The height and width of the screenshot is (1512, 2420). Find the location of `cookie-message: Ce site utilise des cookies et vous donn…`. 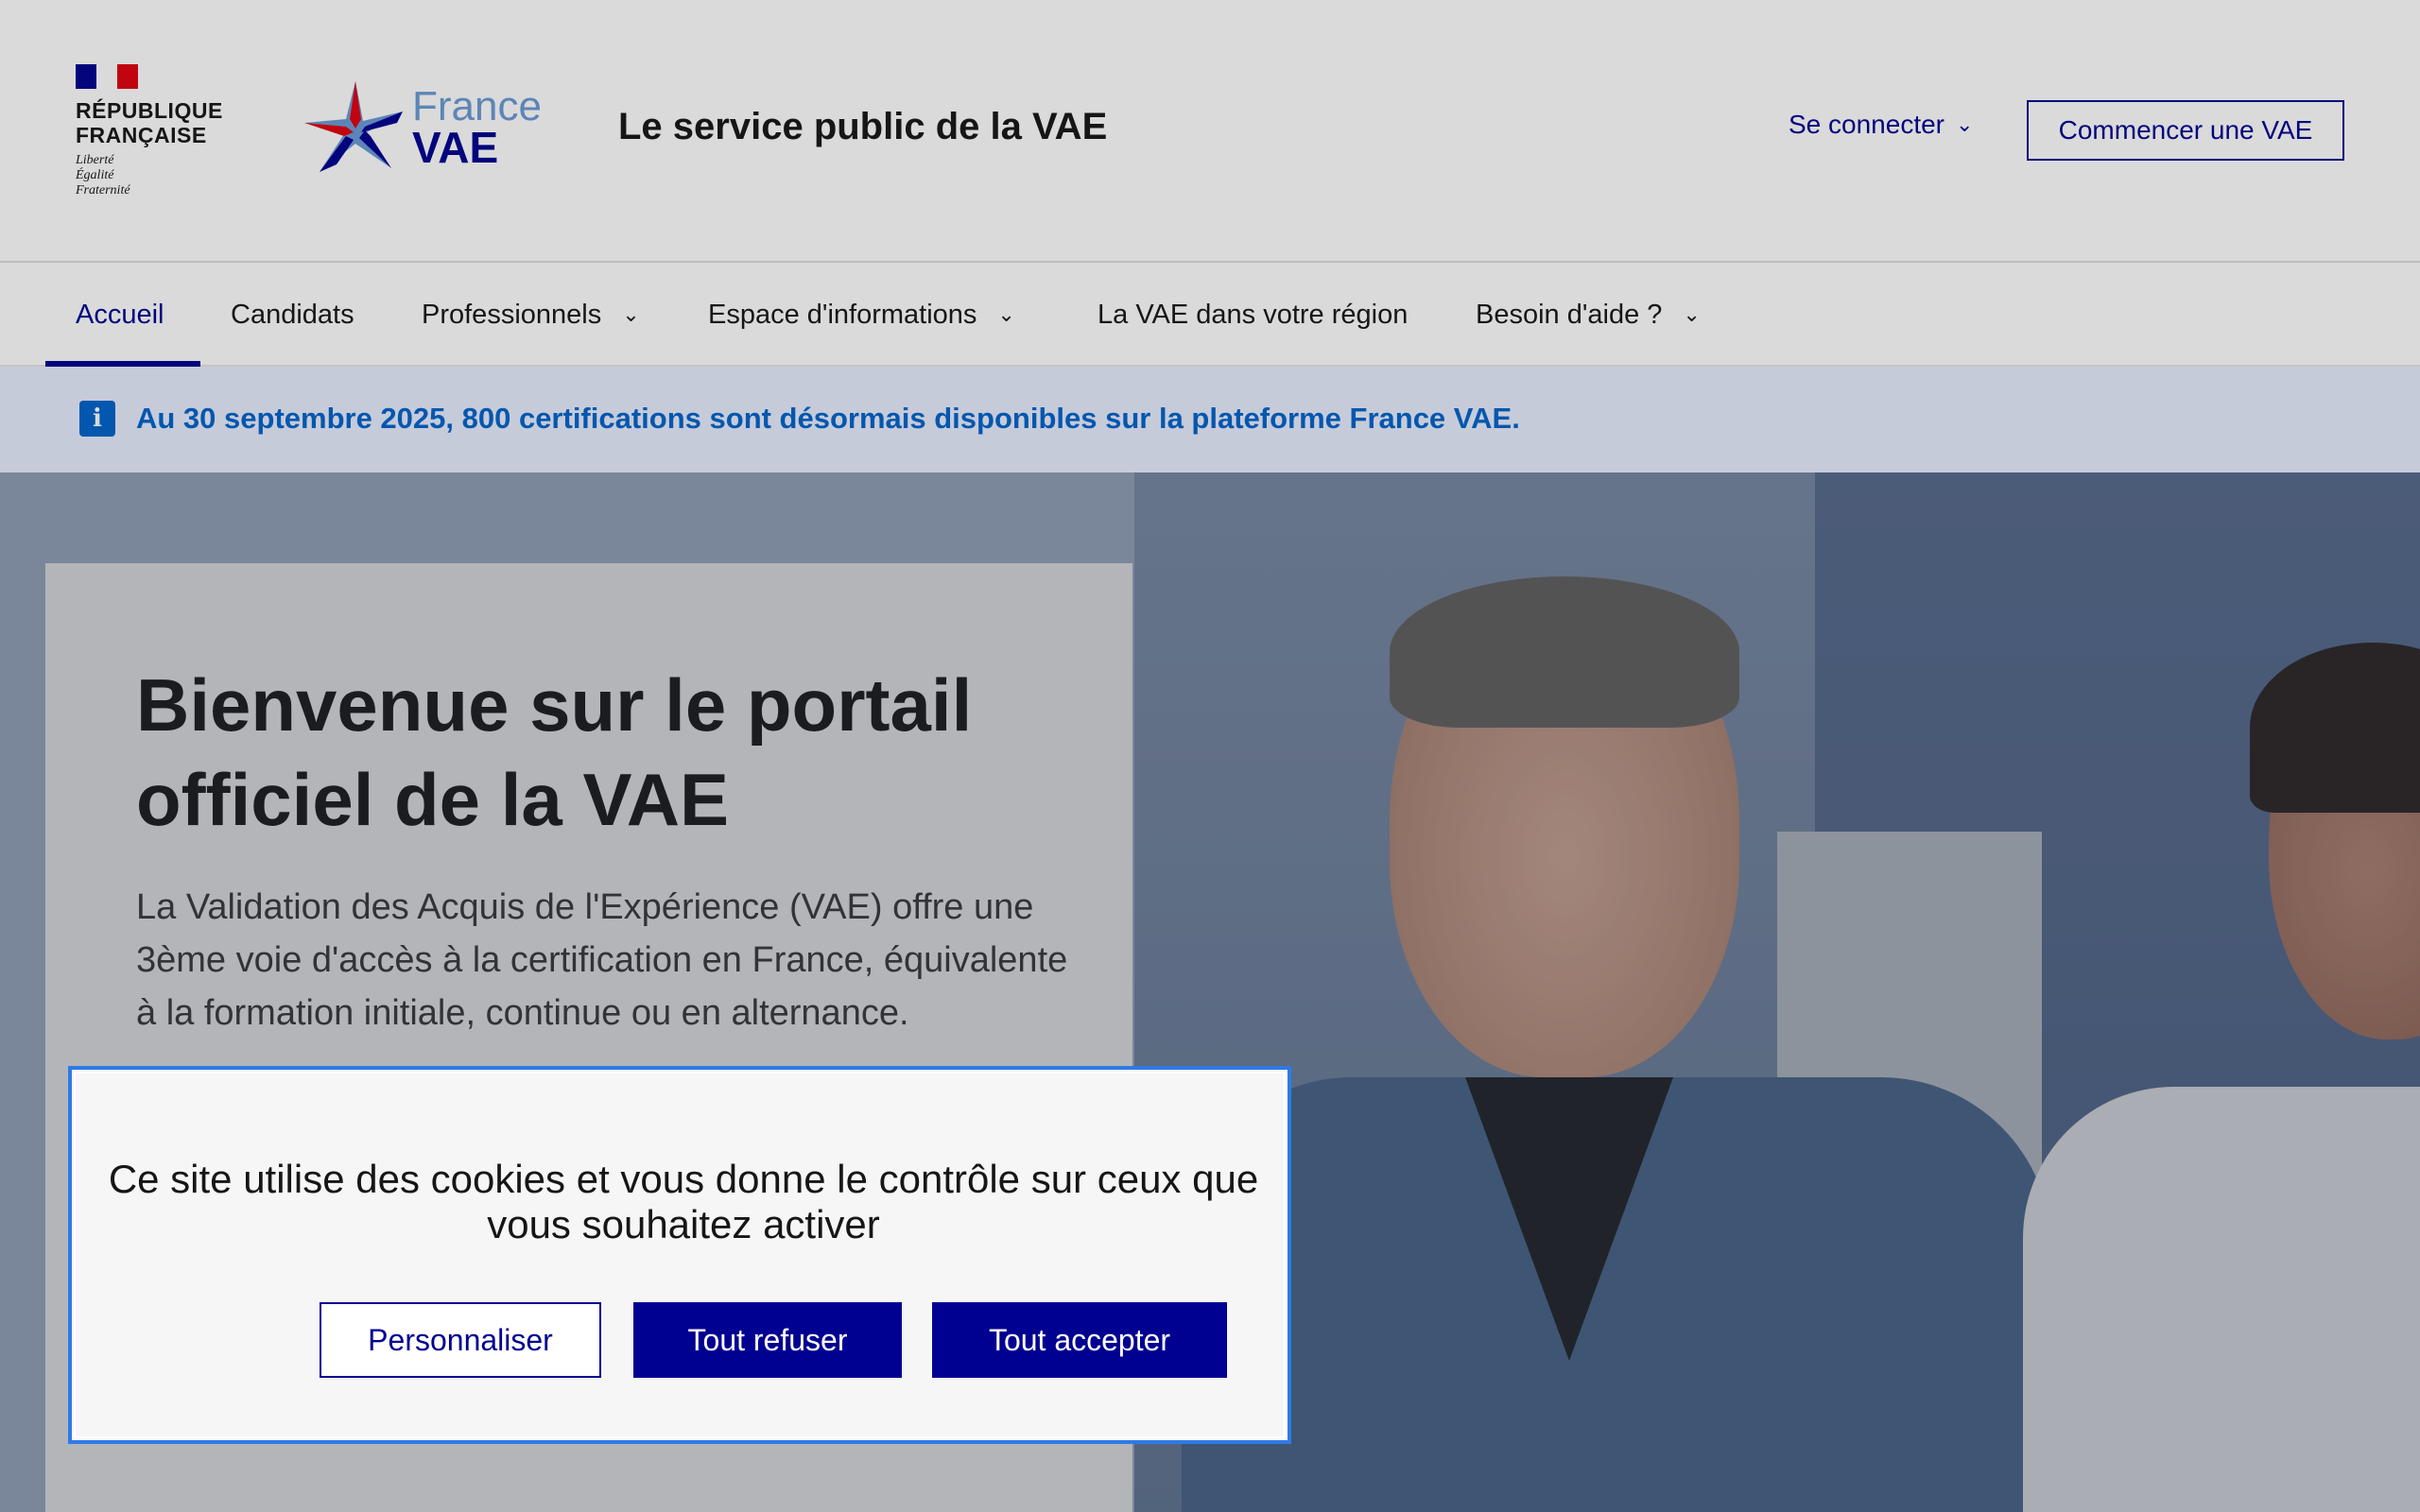

cookie-message: Ce site utilise des cookies et vous donn… is located at coordinates (683, 1201).